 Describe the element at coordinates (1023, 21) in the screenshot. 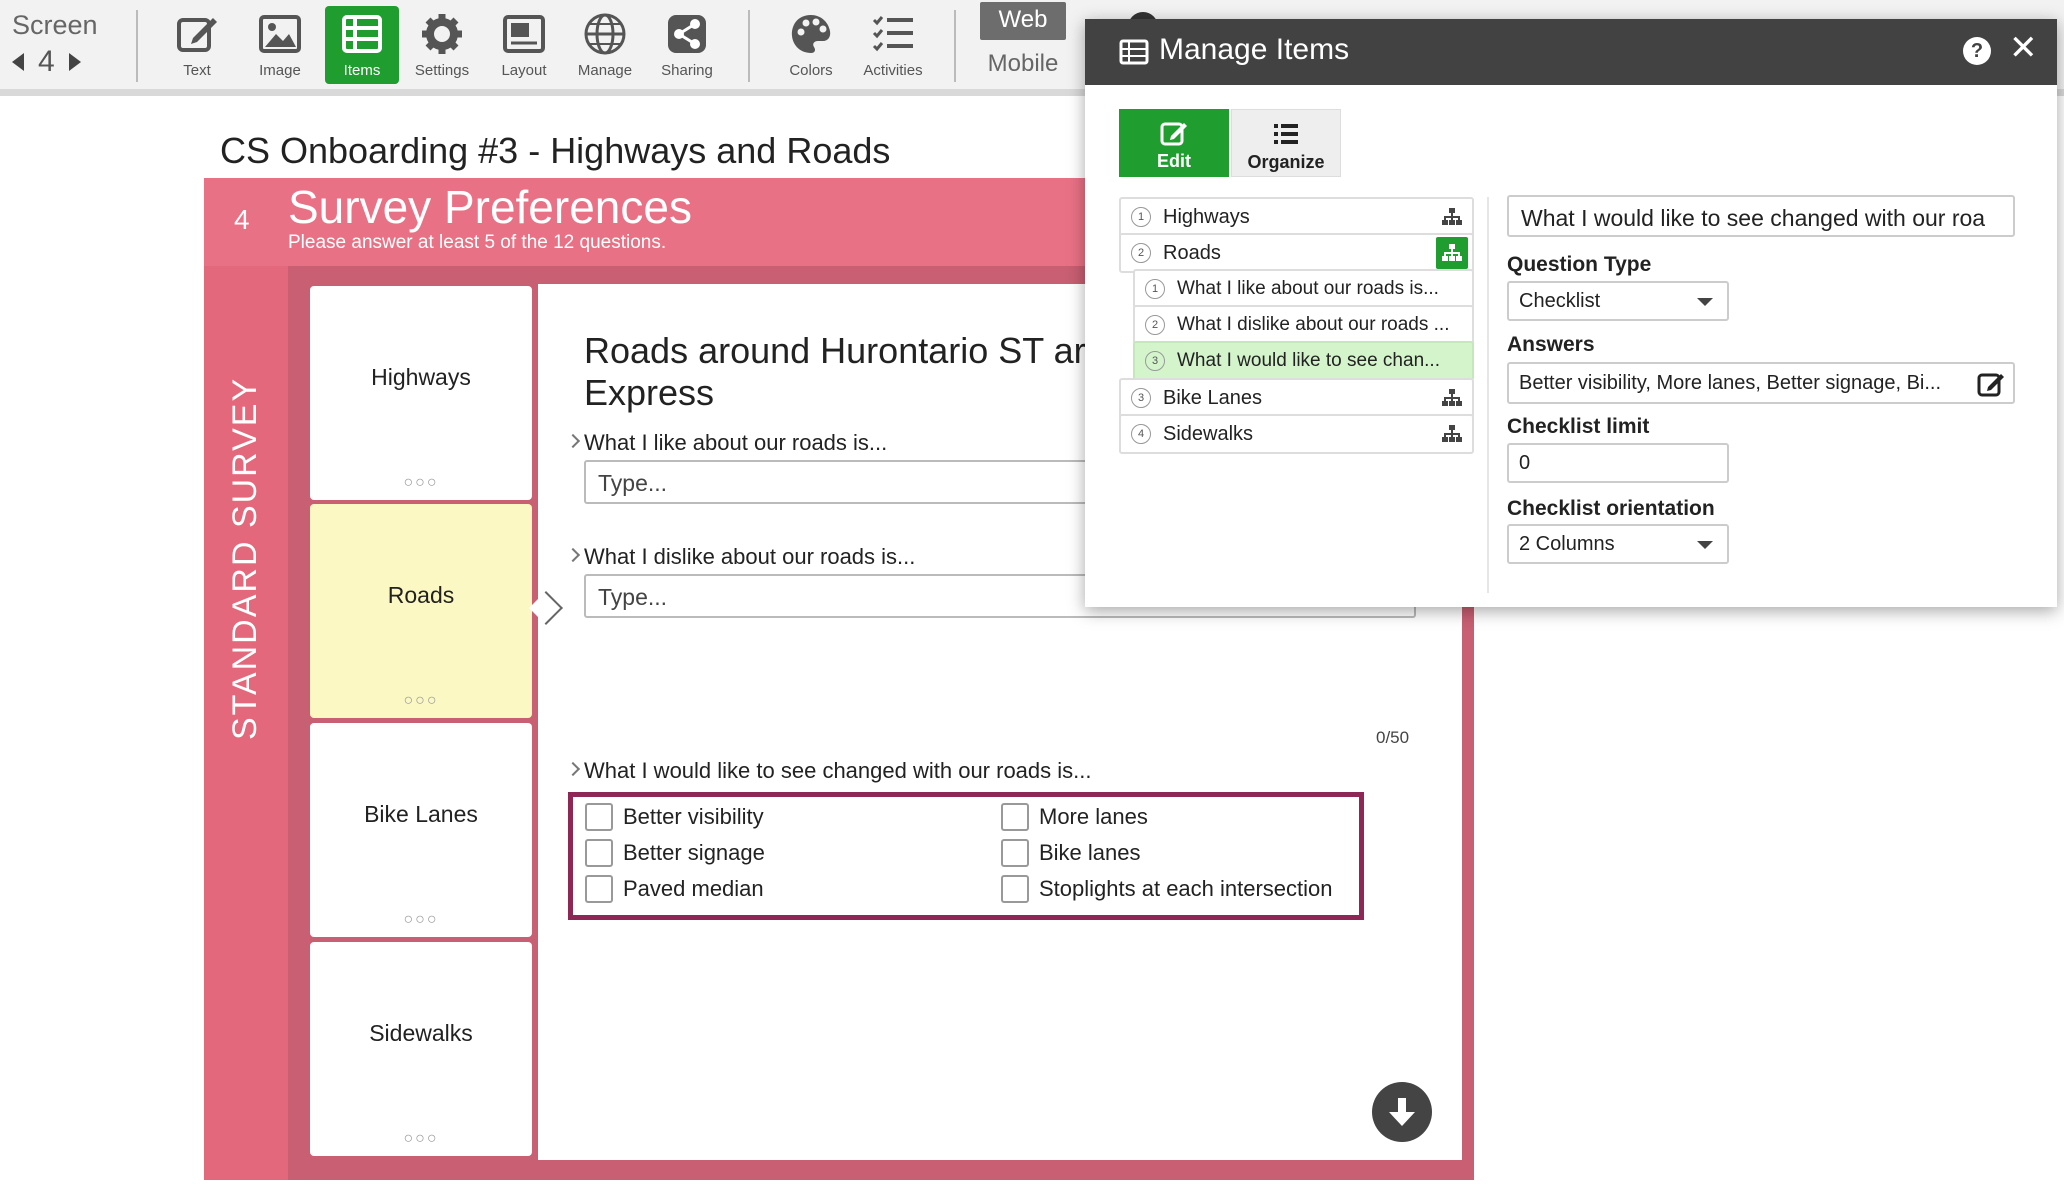

I see `web-view-button: Web` at that location.